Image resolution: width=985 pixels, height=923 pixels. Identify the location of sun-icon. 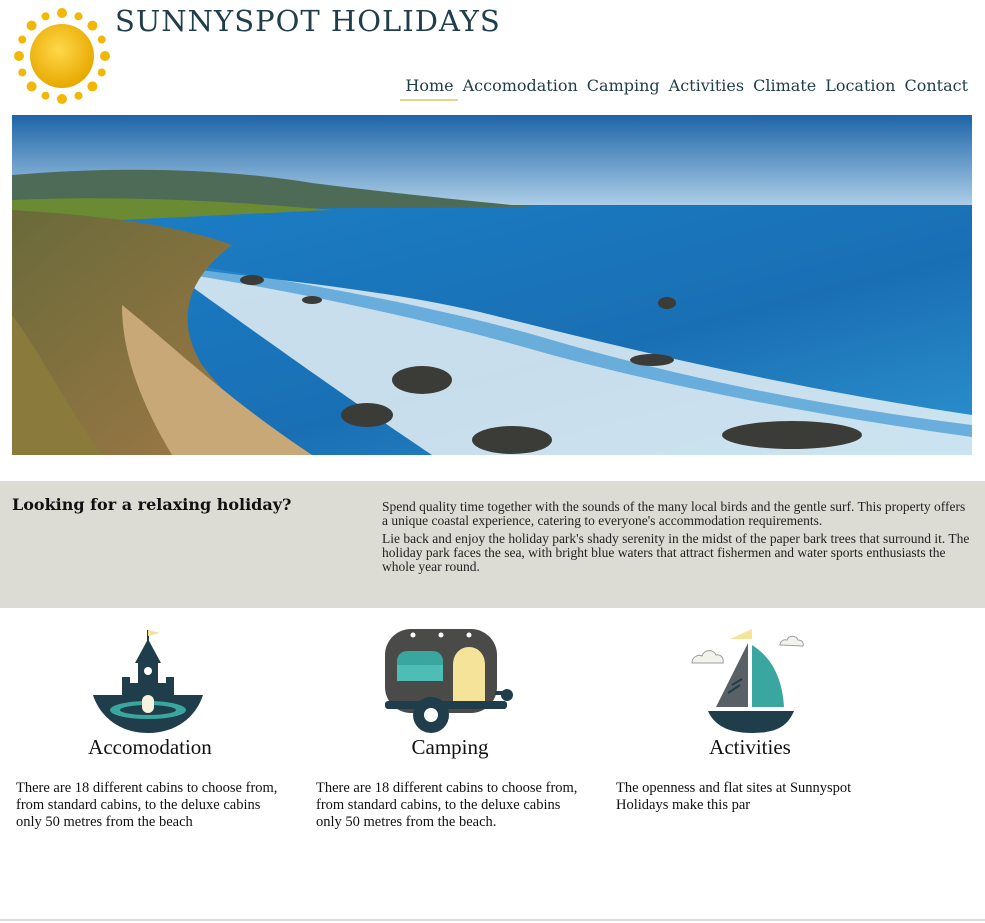
(62, 56).